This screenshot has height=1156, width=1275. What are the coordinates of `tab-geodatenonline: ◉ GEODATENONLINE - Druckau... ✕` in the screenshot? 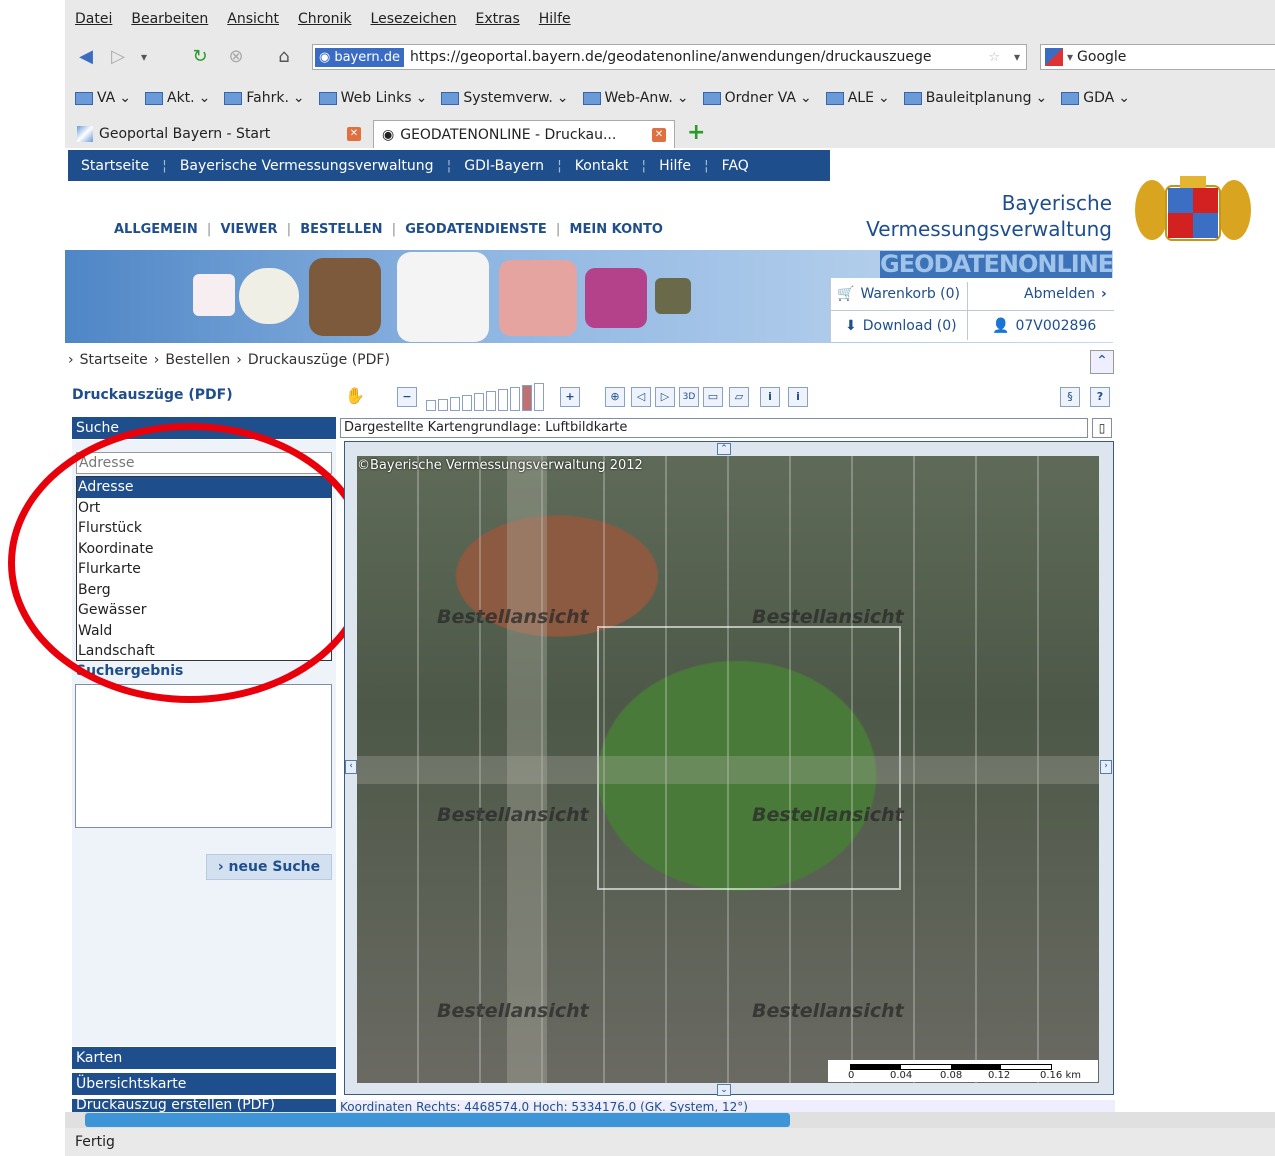 It's located at (524, 134).